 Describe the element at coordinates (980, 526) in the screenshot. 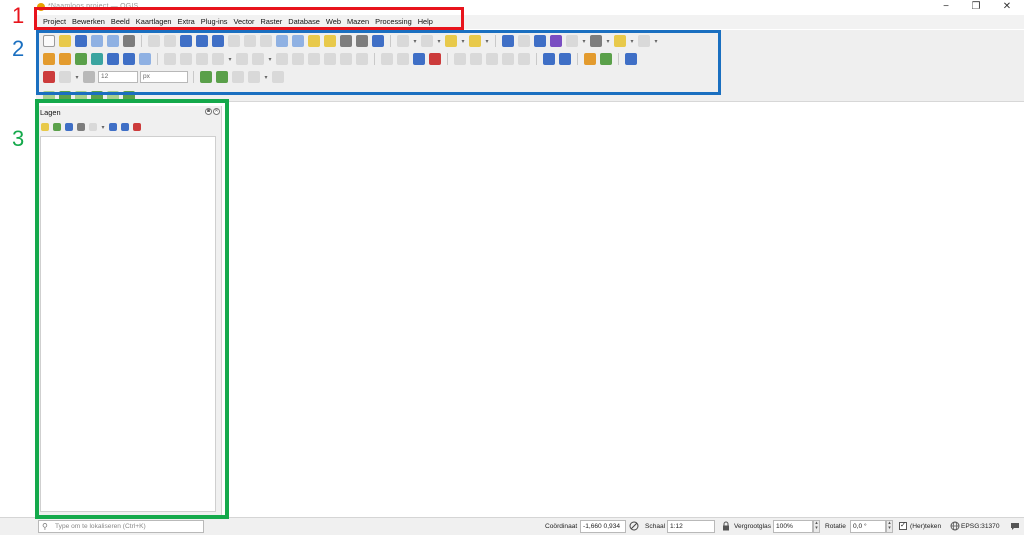

I see `crs-label: EPSG:31370` at that location.